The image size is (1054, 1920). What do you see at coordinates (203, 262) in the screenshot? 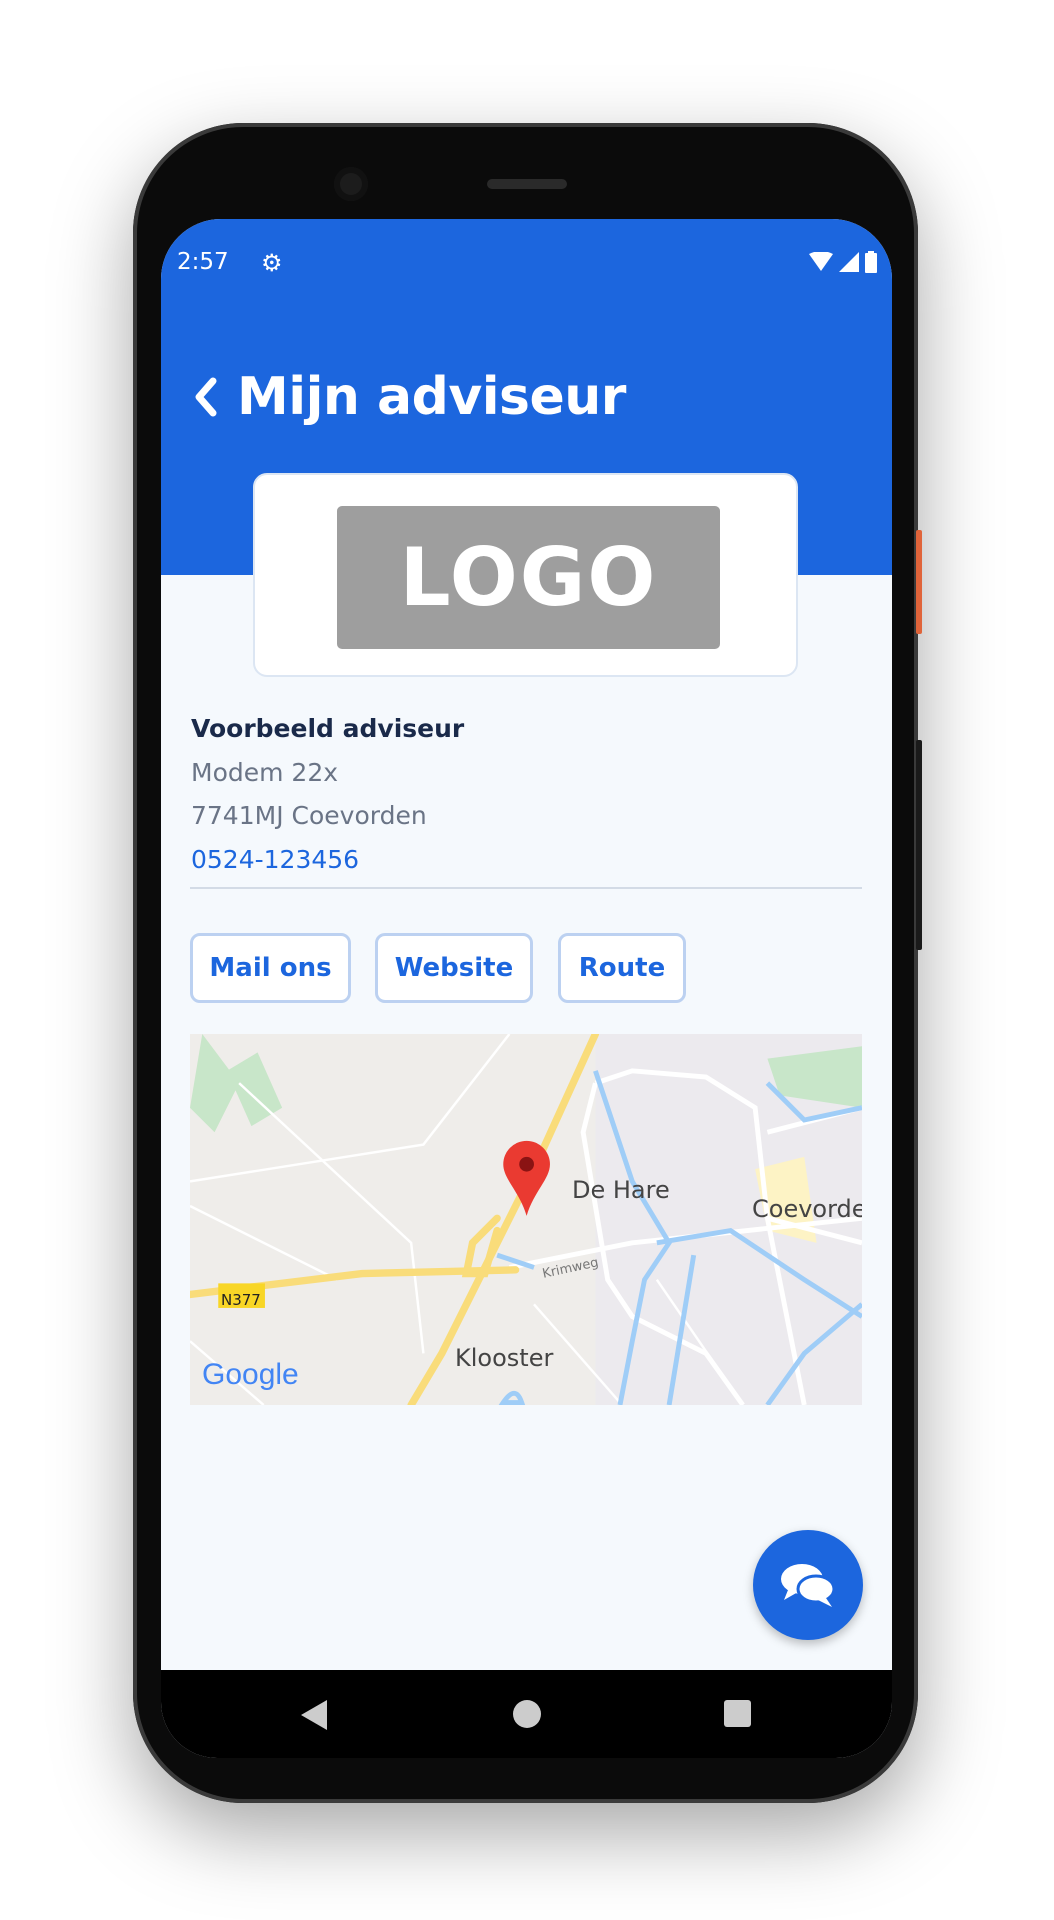
I see `status-time: 2:57` at bounding box center [203, 262].